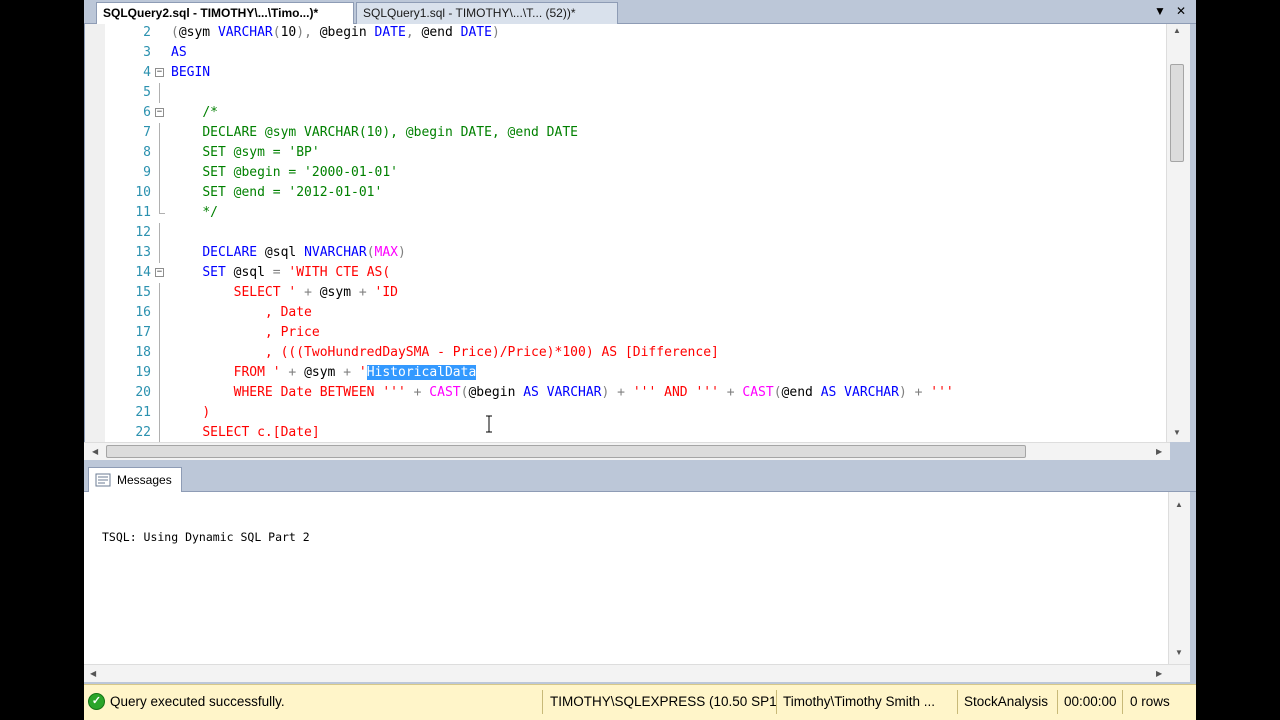 The height and width of the screenshot is (720, 1280). I want to click on code-text: SELECT c.[Date], so click(261, 432).